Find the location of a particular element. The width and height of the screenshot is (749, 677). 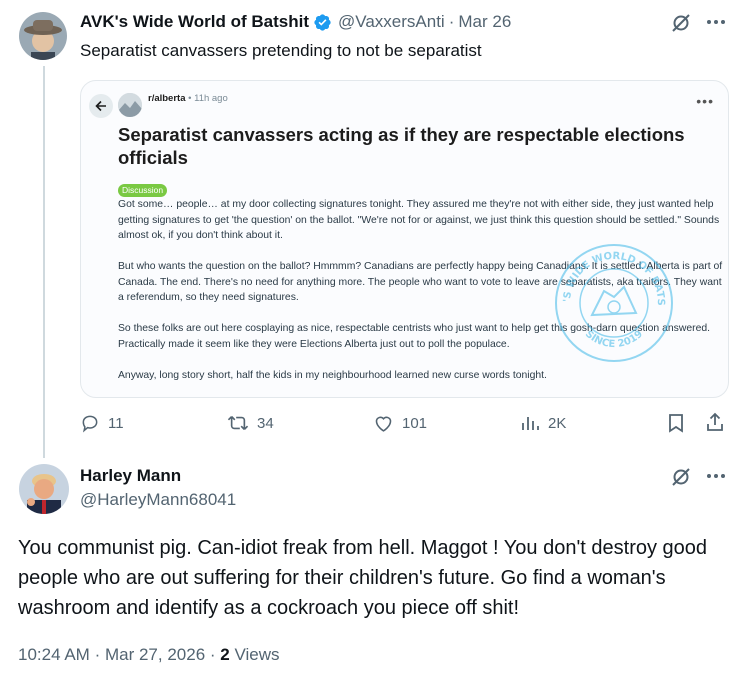

reply-button: 11 is located at coordinates (102, 423).